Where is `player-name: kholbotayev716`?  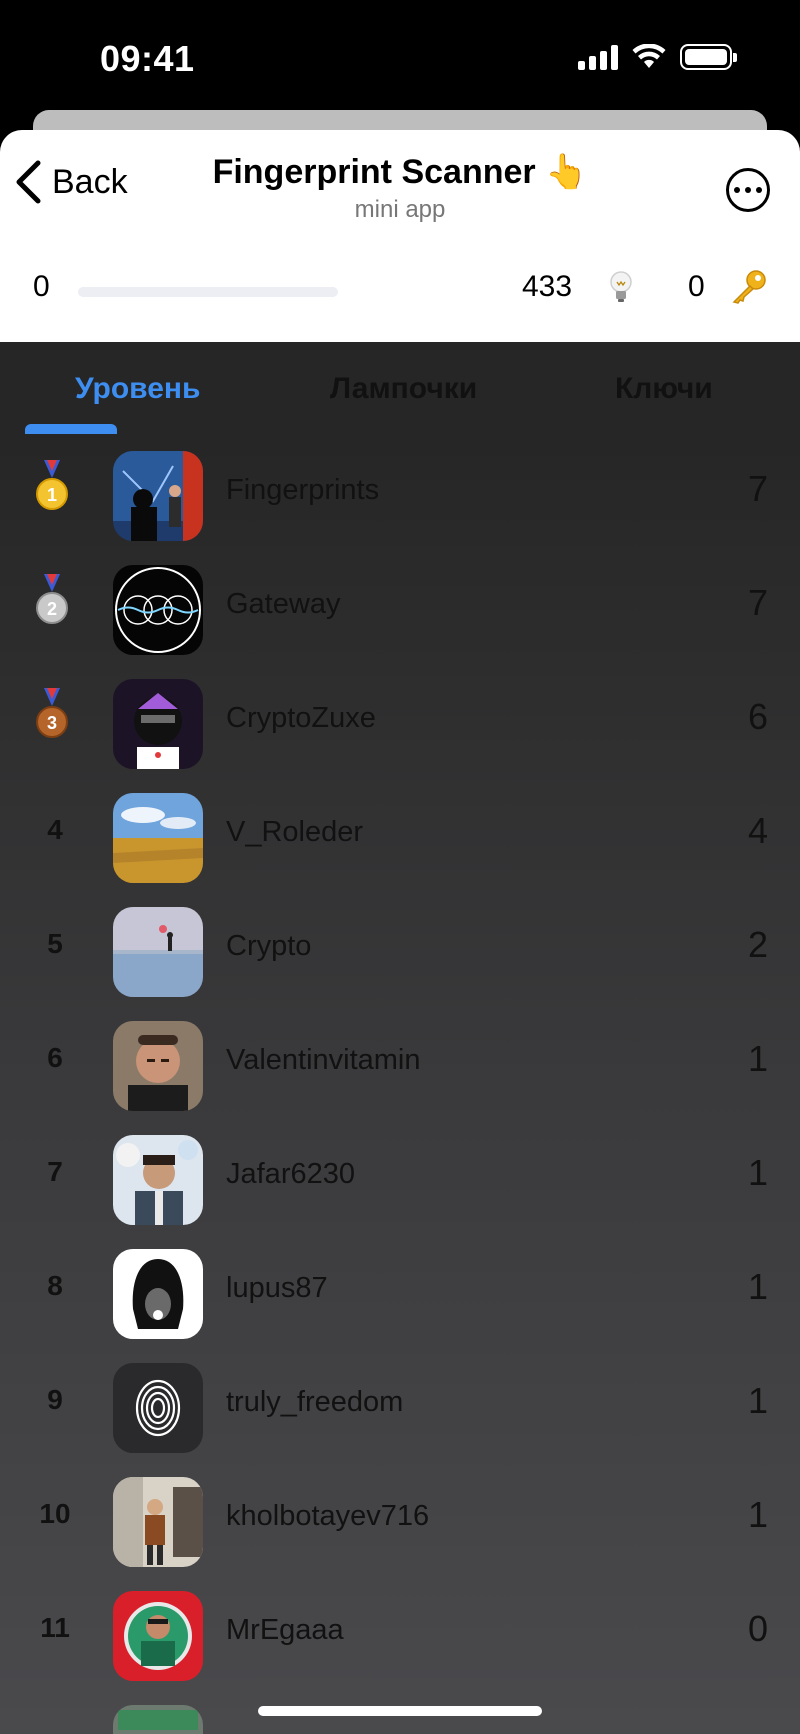 player-name: kholbotayev716 is located at coordinates (328, 1516).